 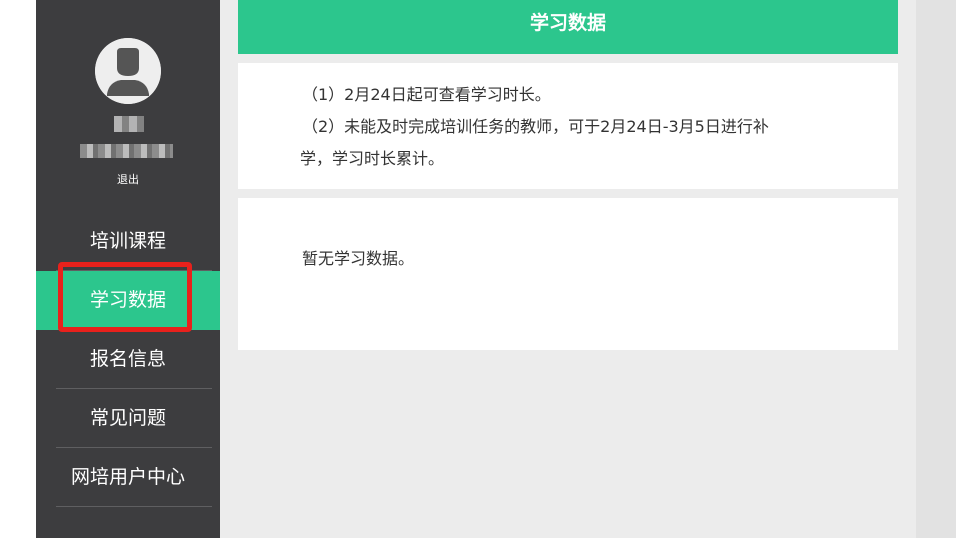 I want to click on sidebar-nav: 培训课程 学习数据 报名信息 常见问题 网培用户中心, so click(x=128, y=359).